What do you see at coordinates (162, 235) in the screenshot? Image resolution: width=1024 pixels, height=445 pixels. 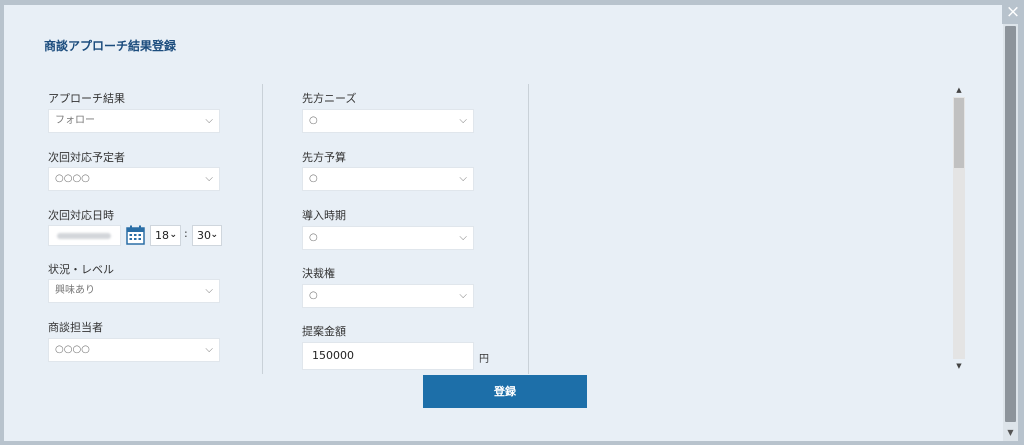 I see `hour-value: 18` at bounding box center [162, 235].